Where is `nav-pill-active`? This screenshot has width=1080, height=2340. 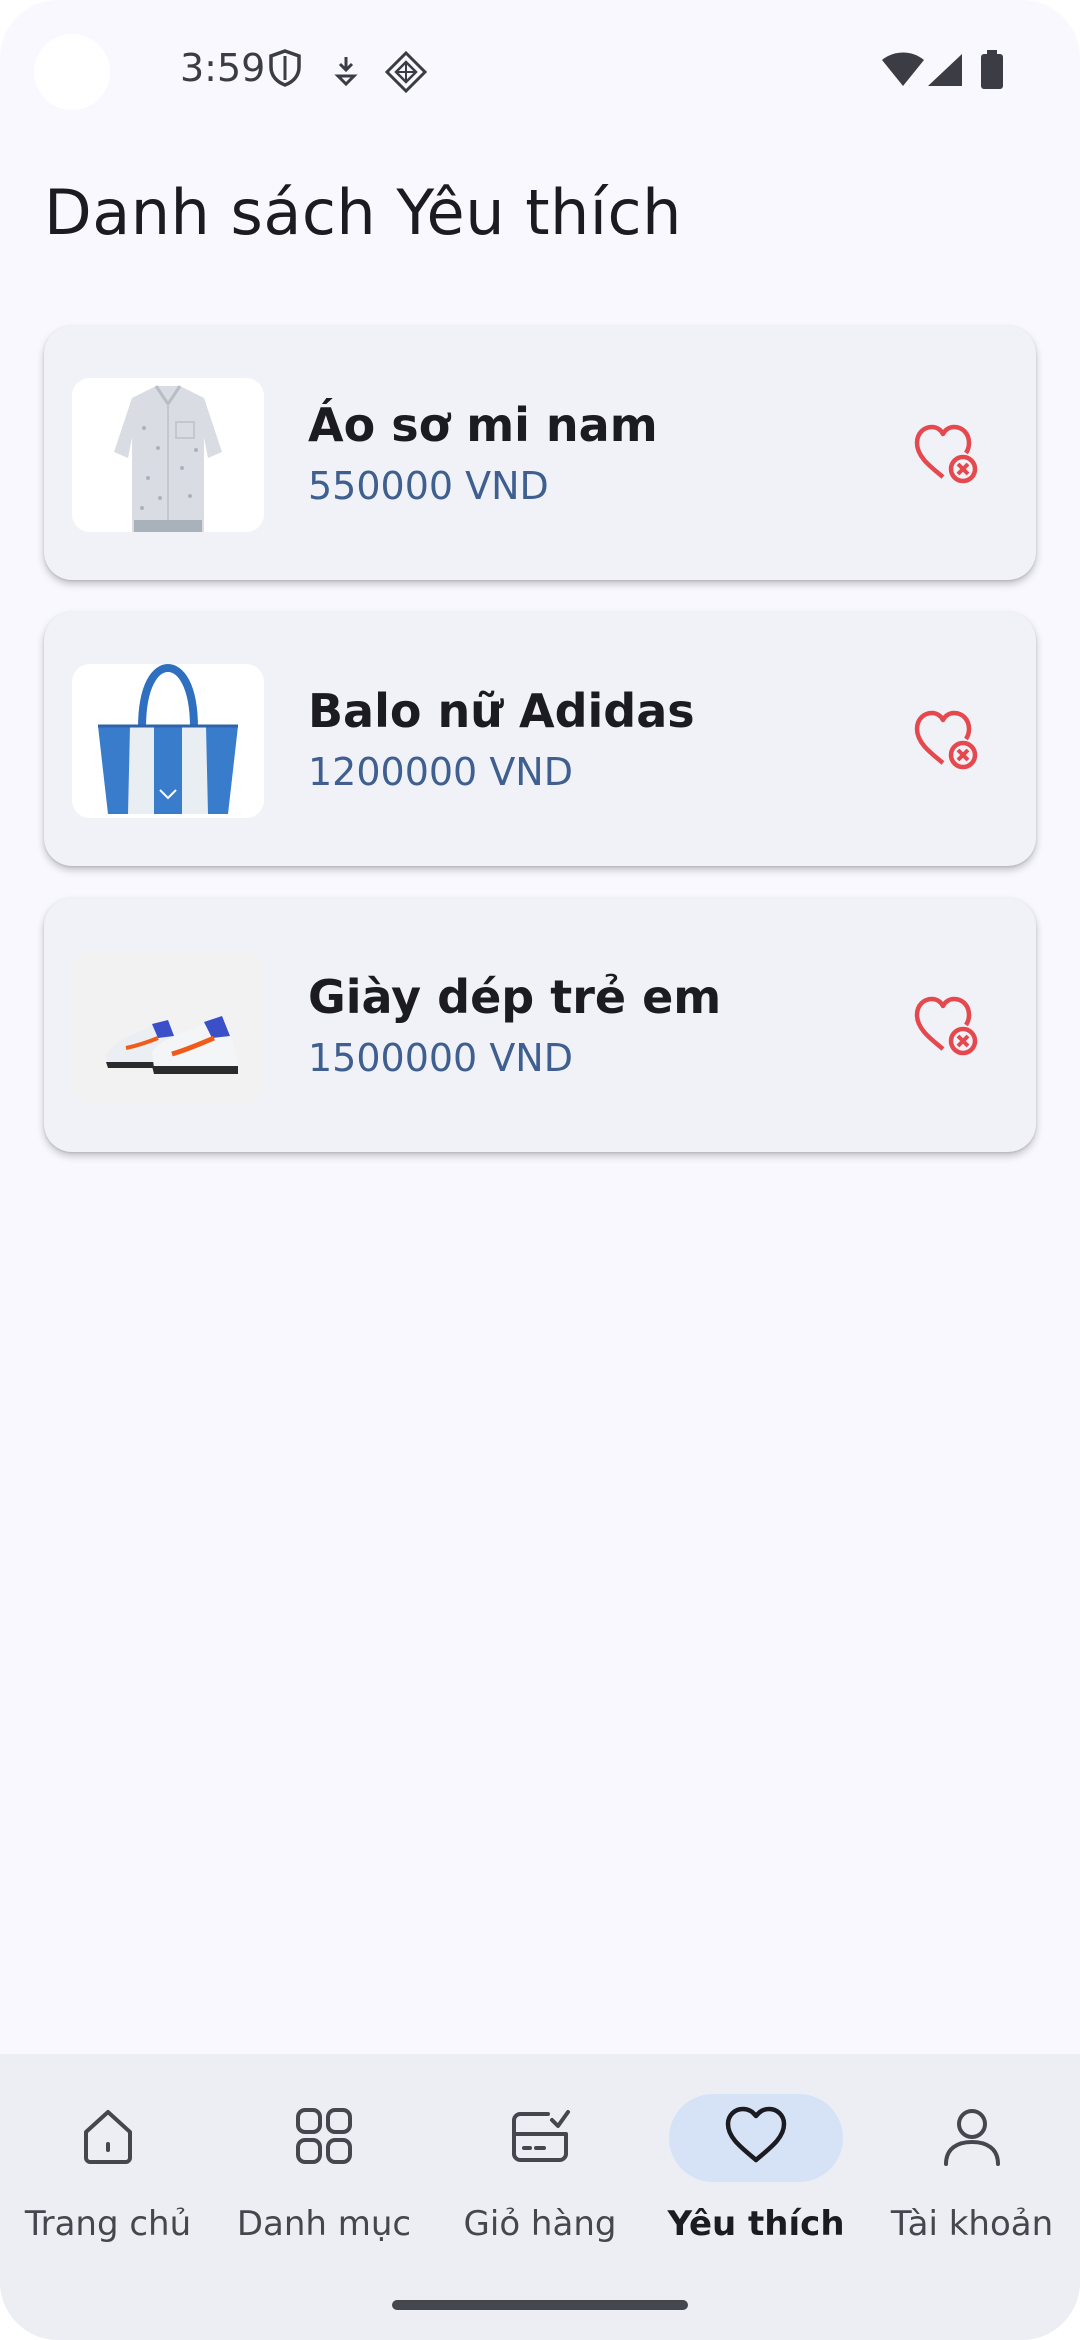 nav-pill-active is located at coordinates (756, 2138).